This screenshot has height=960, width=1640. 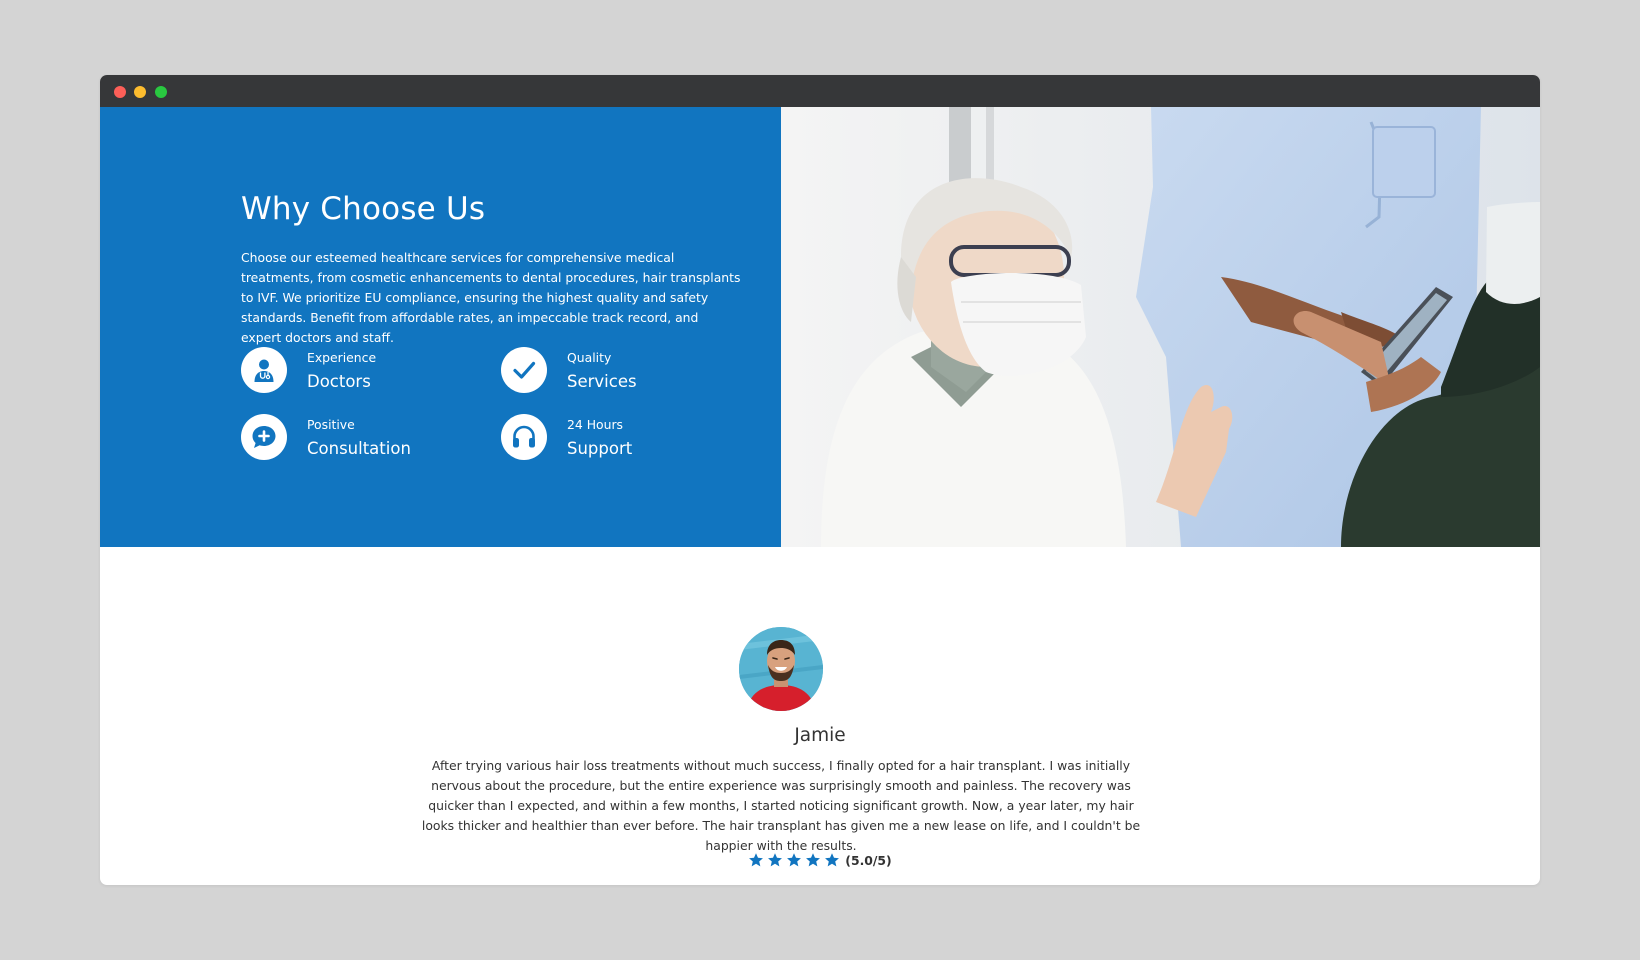 What do you see at coordinates (868, 860) in the screenshot?
I see `rating-score: (5.0/5)` at bounding box center [868, 860].